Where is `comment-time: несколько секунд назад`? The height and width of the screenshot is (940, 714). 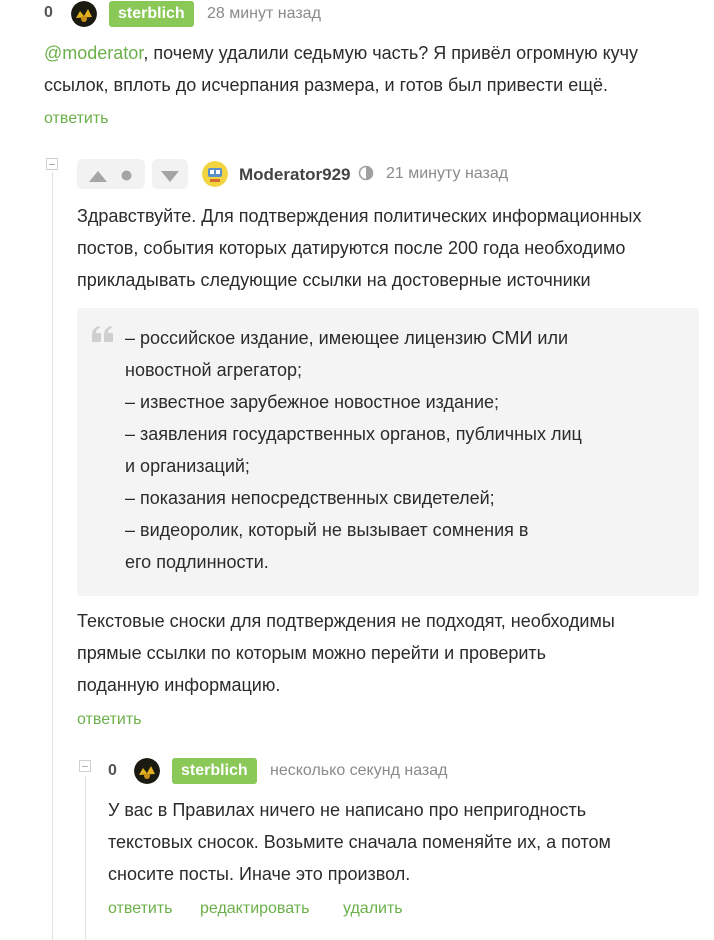
comment-time: несколько секунд назад is located at coordinates (358, 771).